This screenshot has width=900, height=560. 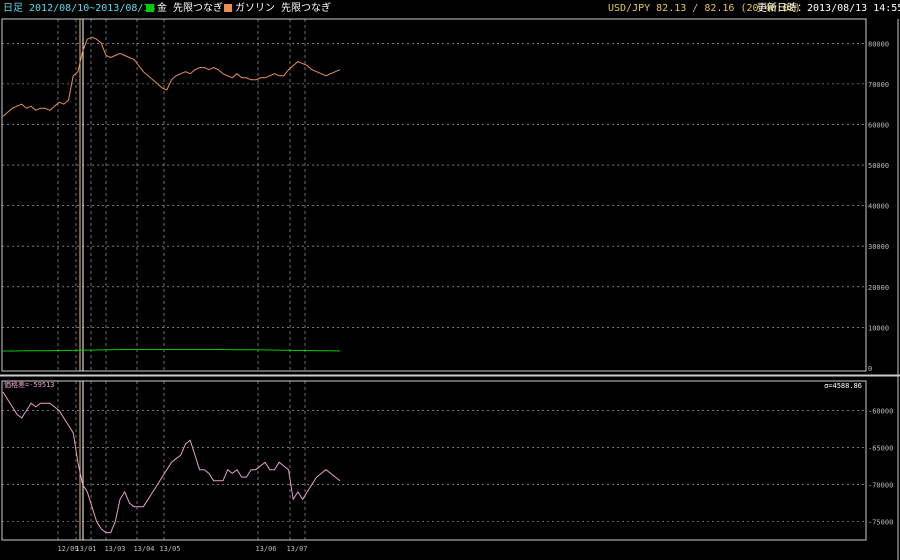 What do you see at coordinates (265, 549) in the screenshot?
I see `x-tick-label: 13/06` at bounding box center [265, 549].